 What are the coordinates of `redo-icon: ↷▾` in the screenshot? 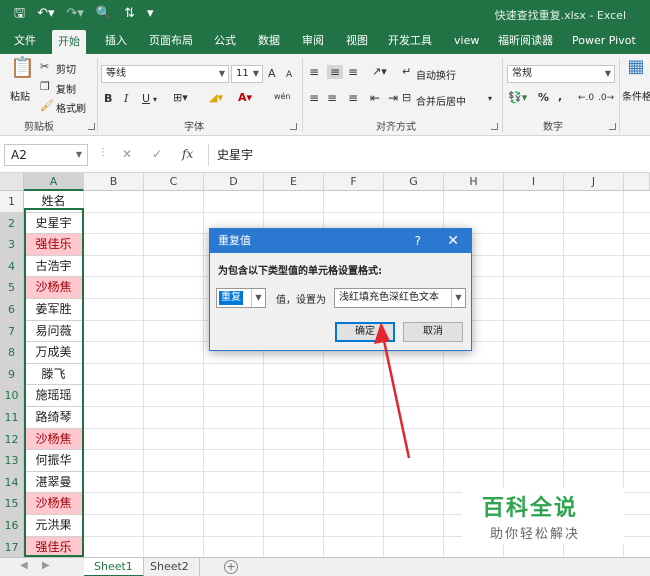 It's located at (75, 14).